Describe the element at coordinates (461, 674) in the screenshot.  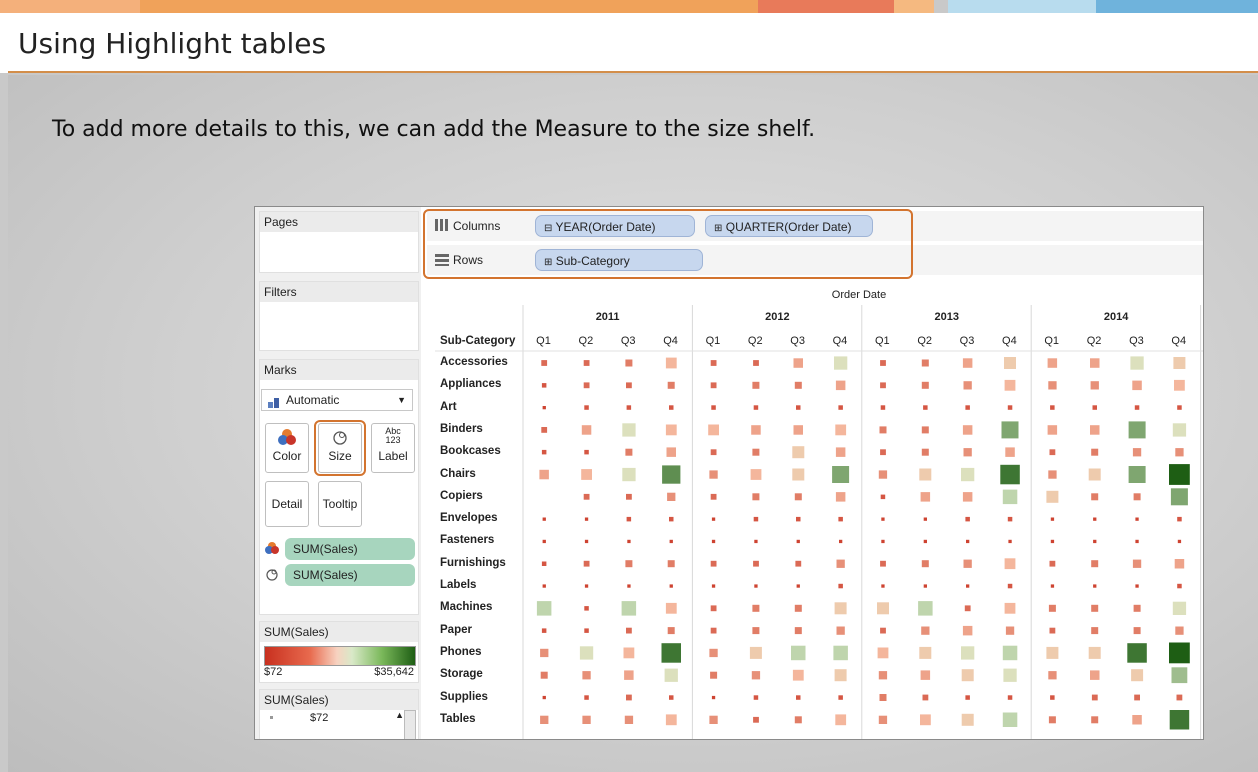
I see `row-label: Storage` at that location.